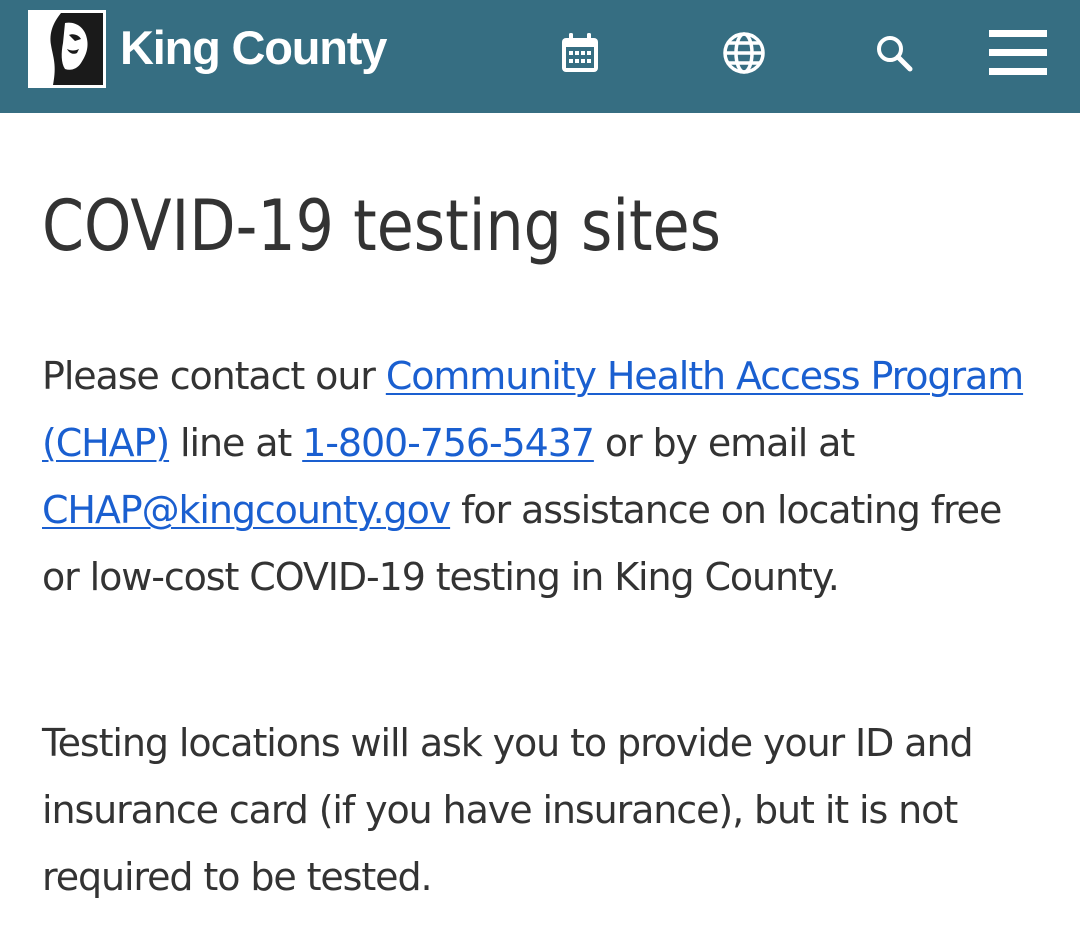 Image resolution: width=1080 pixels, height=947 pixels. Describe the element at coordinates (246, 510) in the screenshot. I see `email-link: CHAP@kingcounty.gov` at that location.